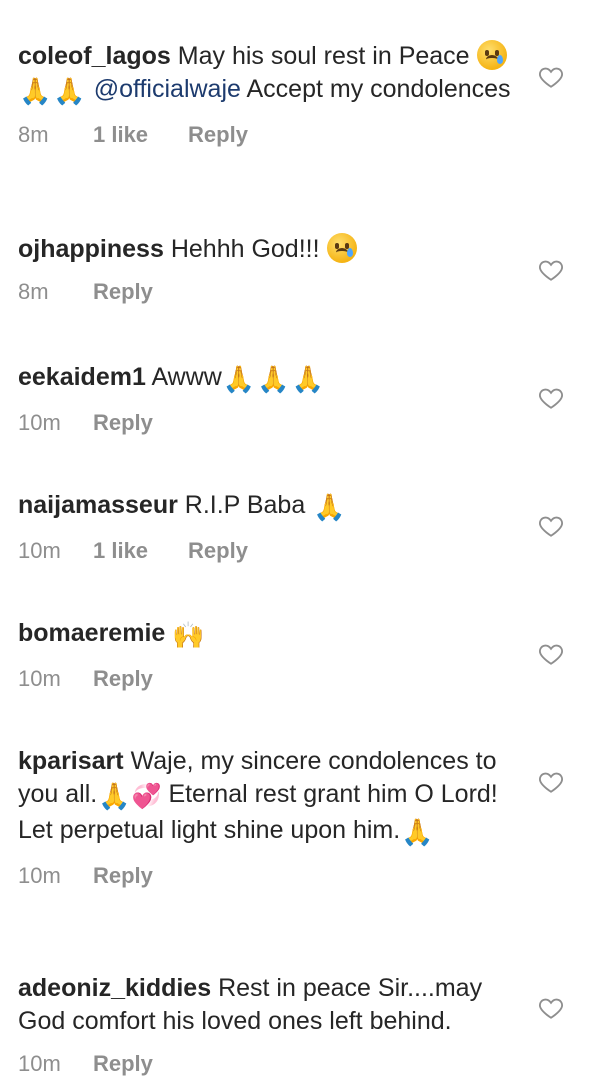 The width and height of the screenshot is (606, 1080). I want to click on comment-text: Awww, so click(186, 377).